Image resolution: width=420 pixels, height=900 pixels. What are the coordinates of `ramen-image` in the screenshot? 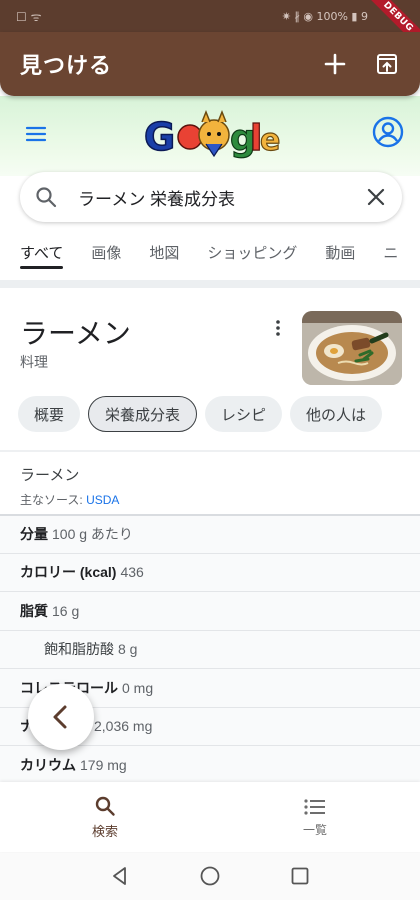 It's located at (352, 348).